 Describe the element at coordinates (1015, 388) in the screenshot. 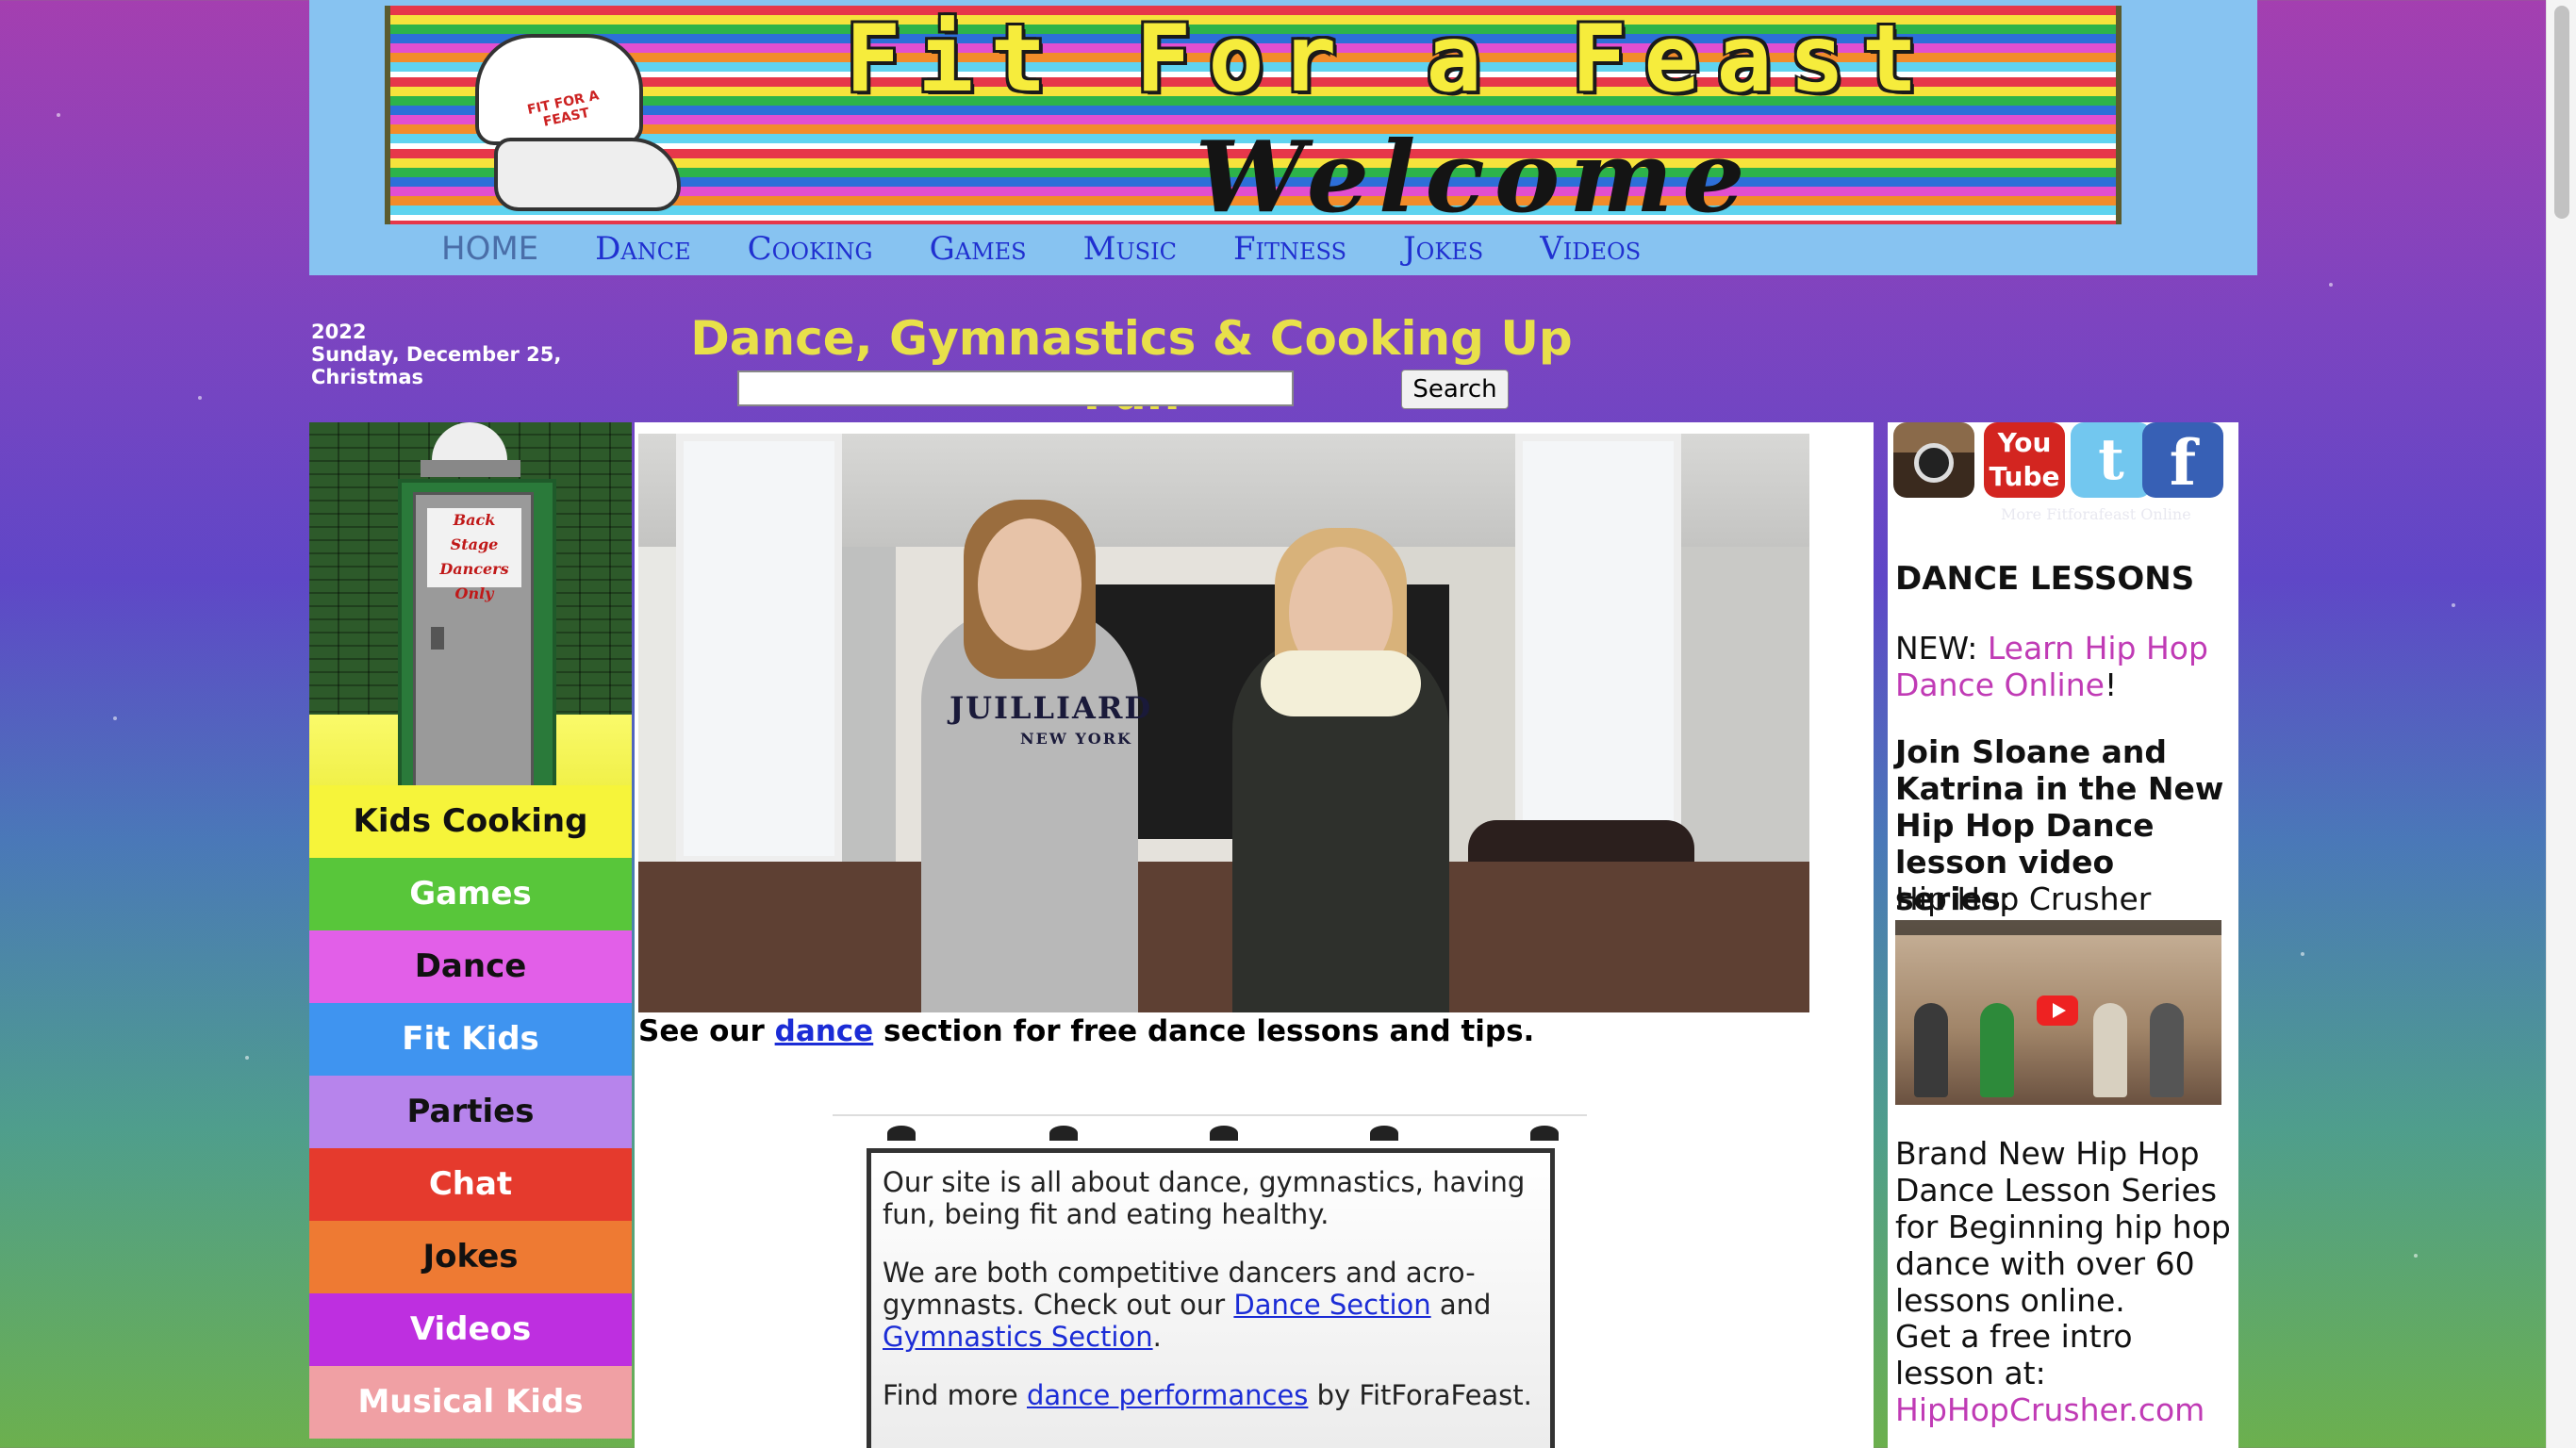

I see `search-input` at that location.